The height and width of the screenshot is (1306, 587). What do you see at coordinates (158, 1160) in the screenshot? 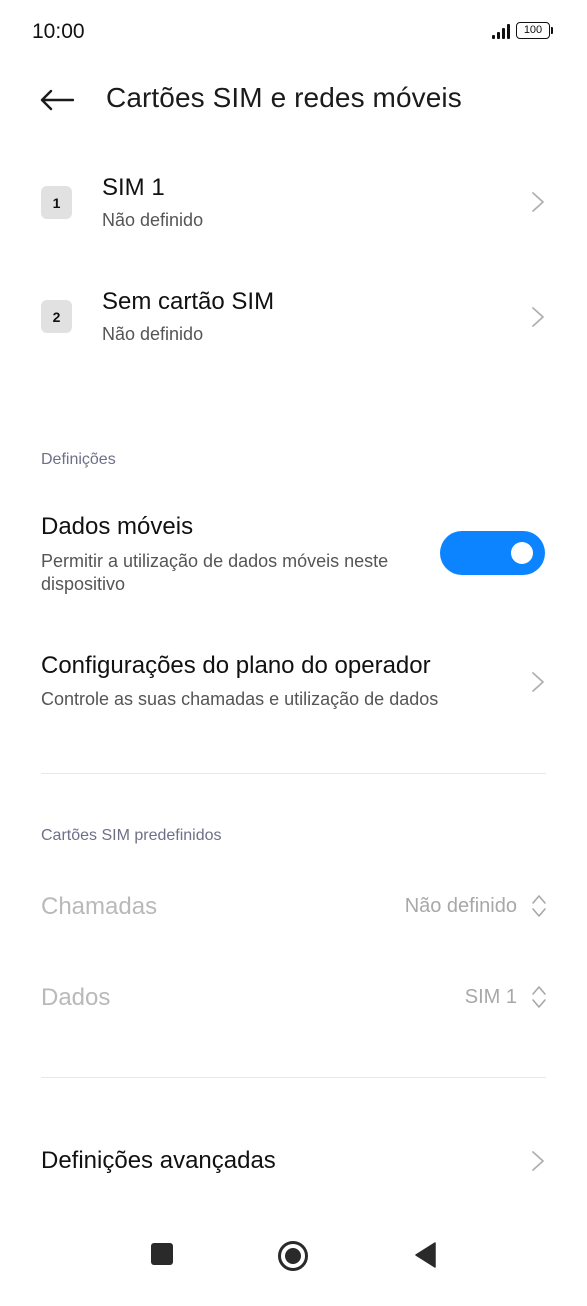
I see `advanced-settings-title: Definições avançadas` at bounding box center [158, 1160].